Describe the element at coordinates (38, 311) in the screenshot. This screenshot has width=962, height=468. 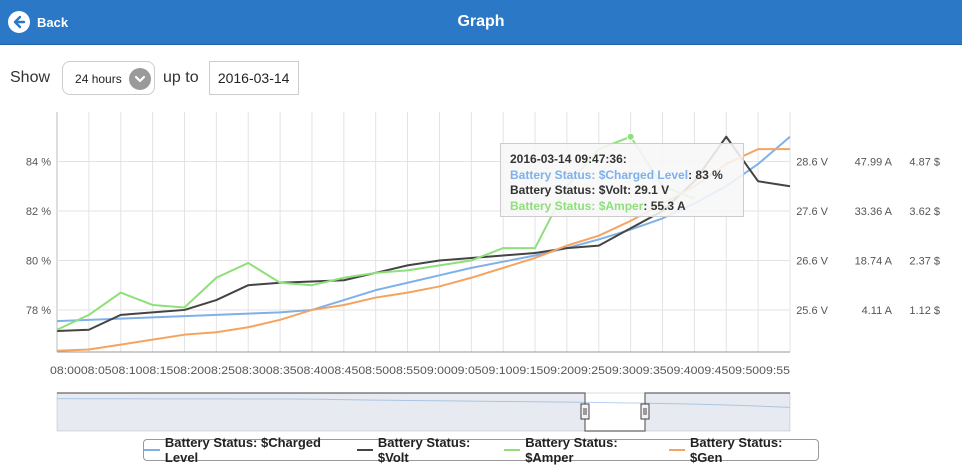
I see `y-tick-label: 78 %` at that location.